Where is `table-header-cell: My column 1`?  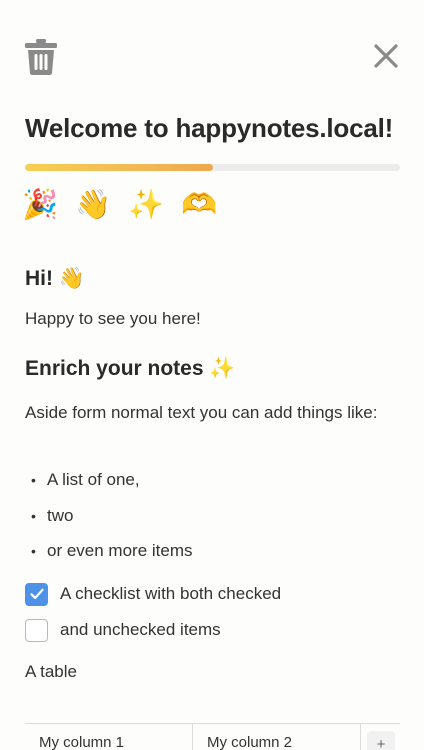 table-header-cell: My column 1 is located at coordinates (109, 737).